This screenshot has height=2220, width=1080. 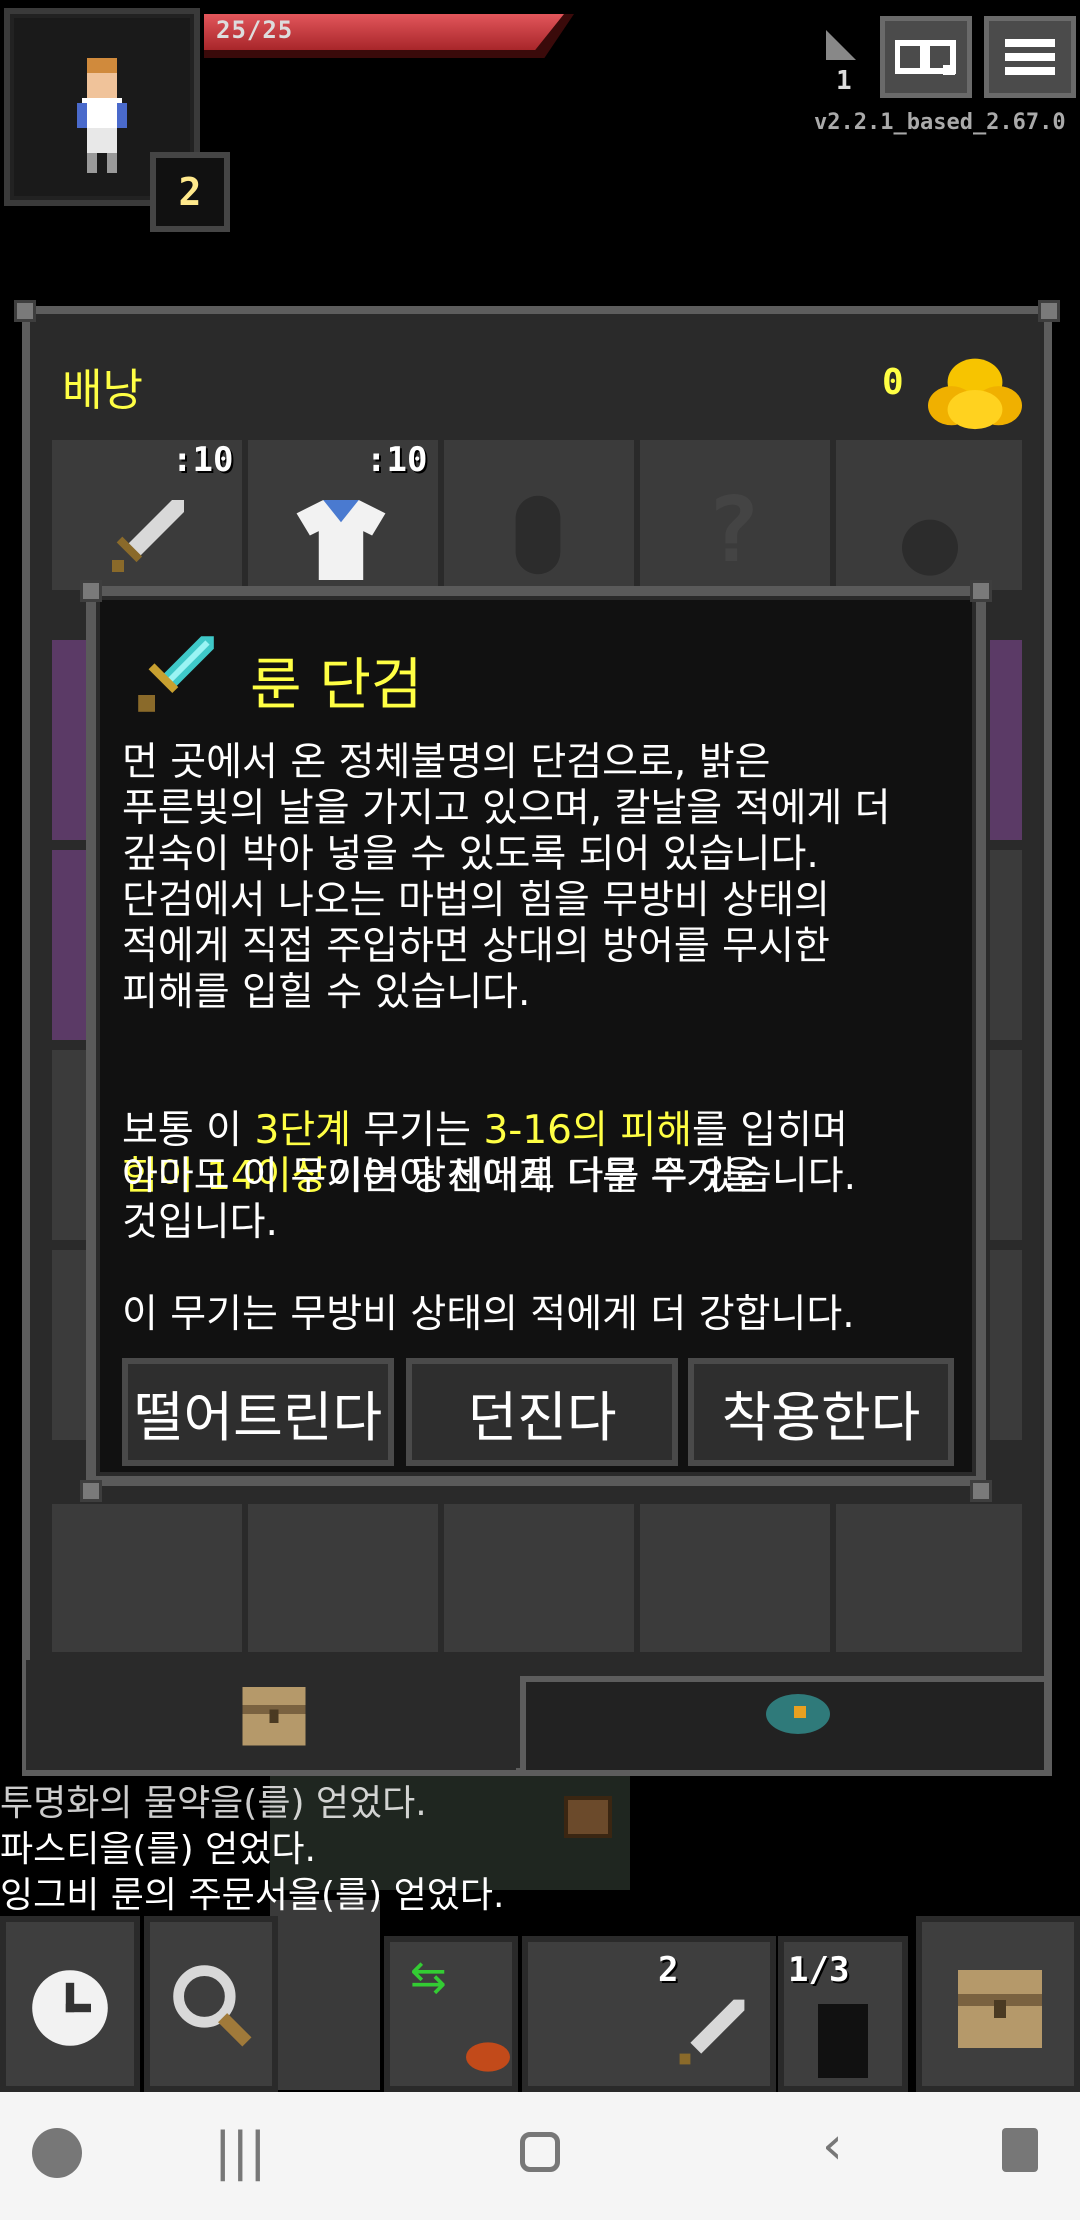 I want to click on drop-button-label: 떨어트린다, so click(x=258, y=1417).